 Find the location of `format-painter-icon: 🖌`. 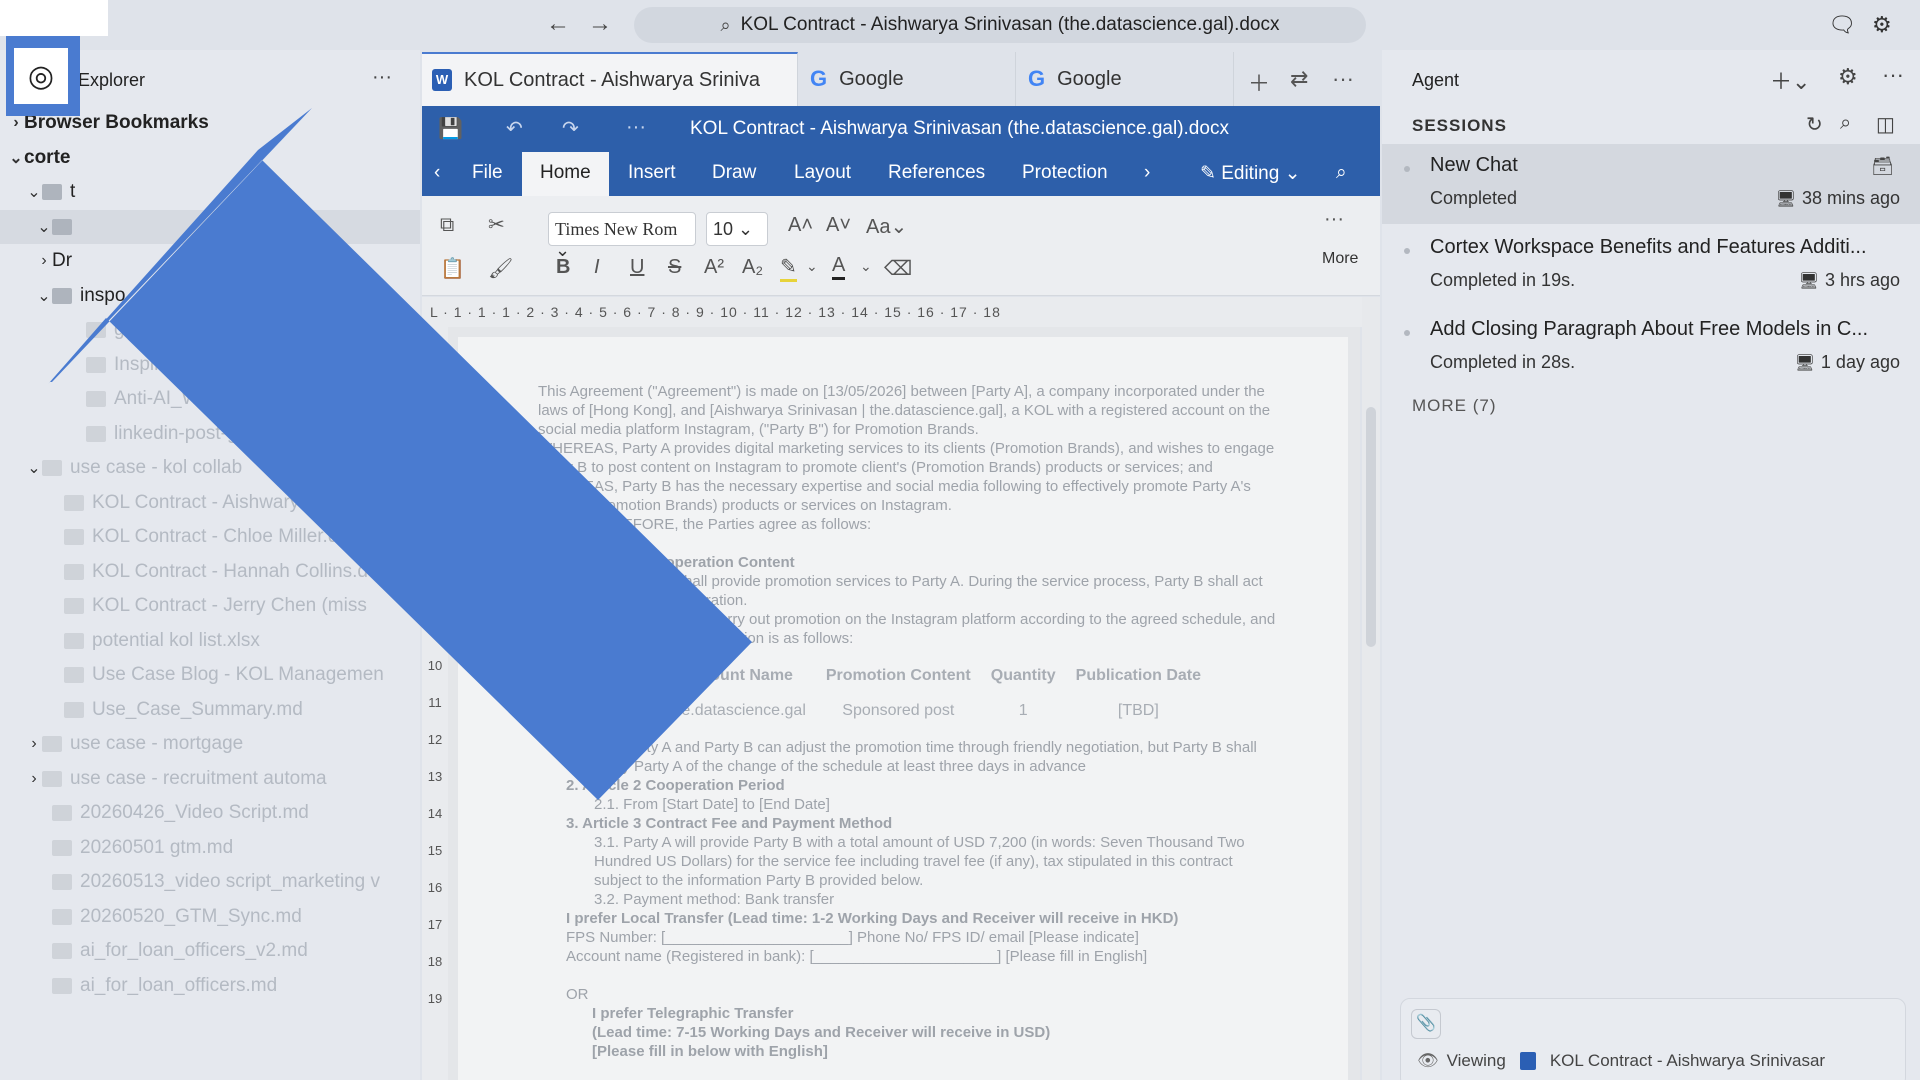

format-painter-icon: 🖌 is located at coordinates (500, 268).